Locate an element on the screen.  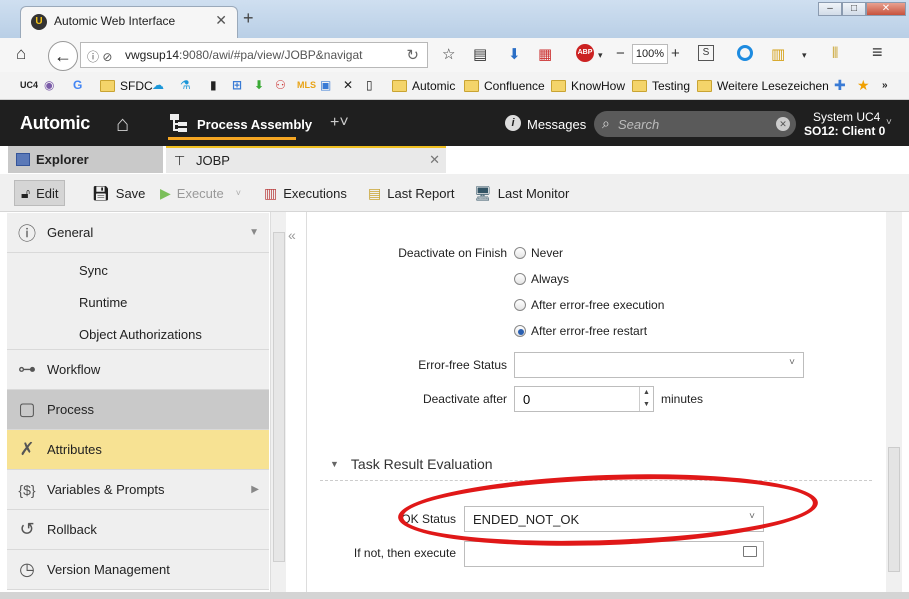
new-tab-icon: + is located at coordinates (248, 18).